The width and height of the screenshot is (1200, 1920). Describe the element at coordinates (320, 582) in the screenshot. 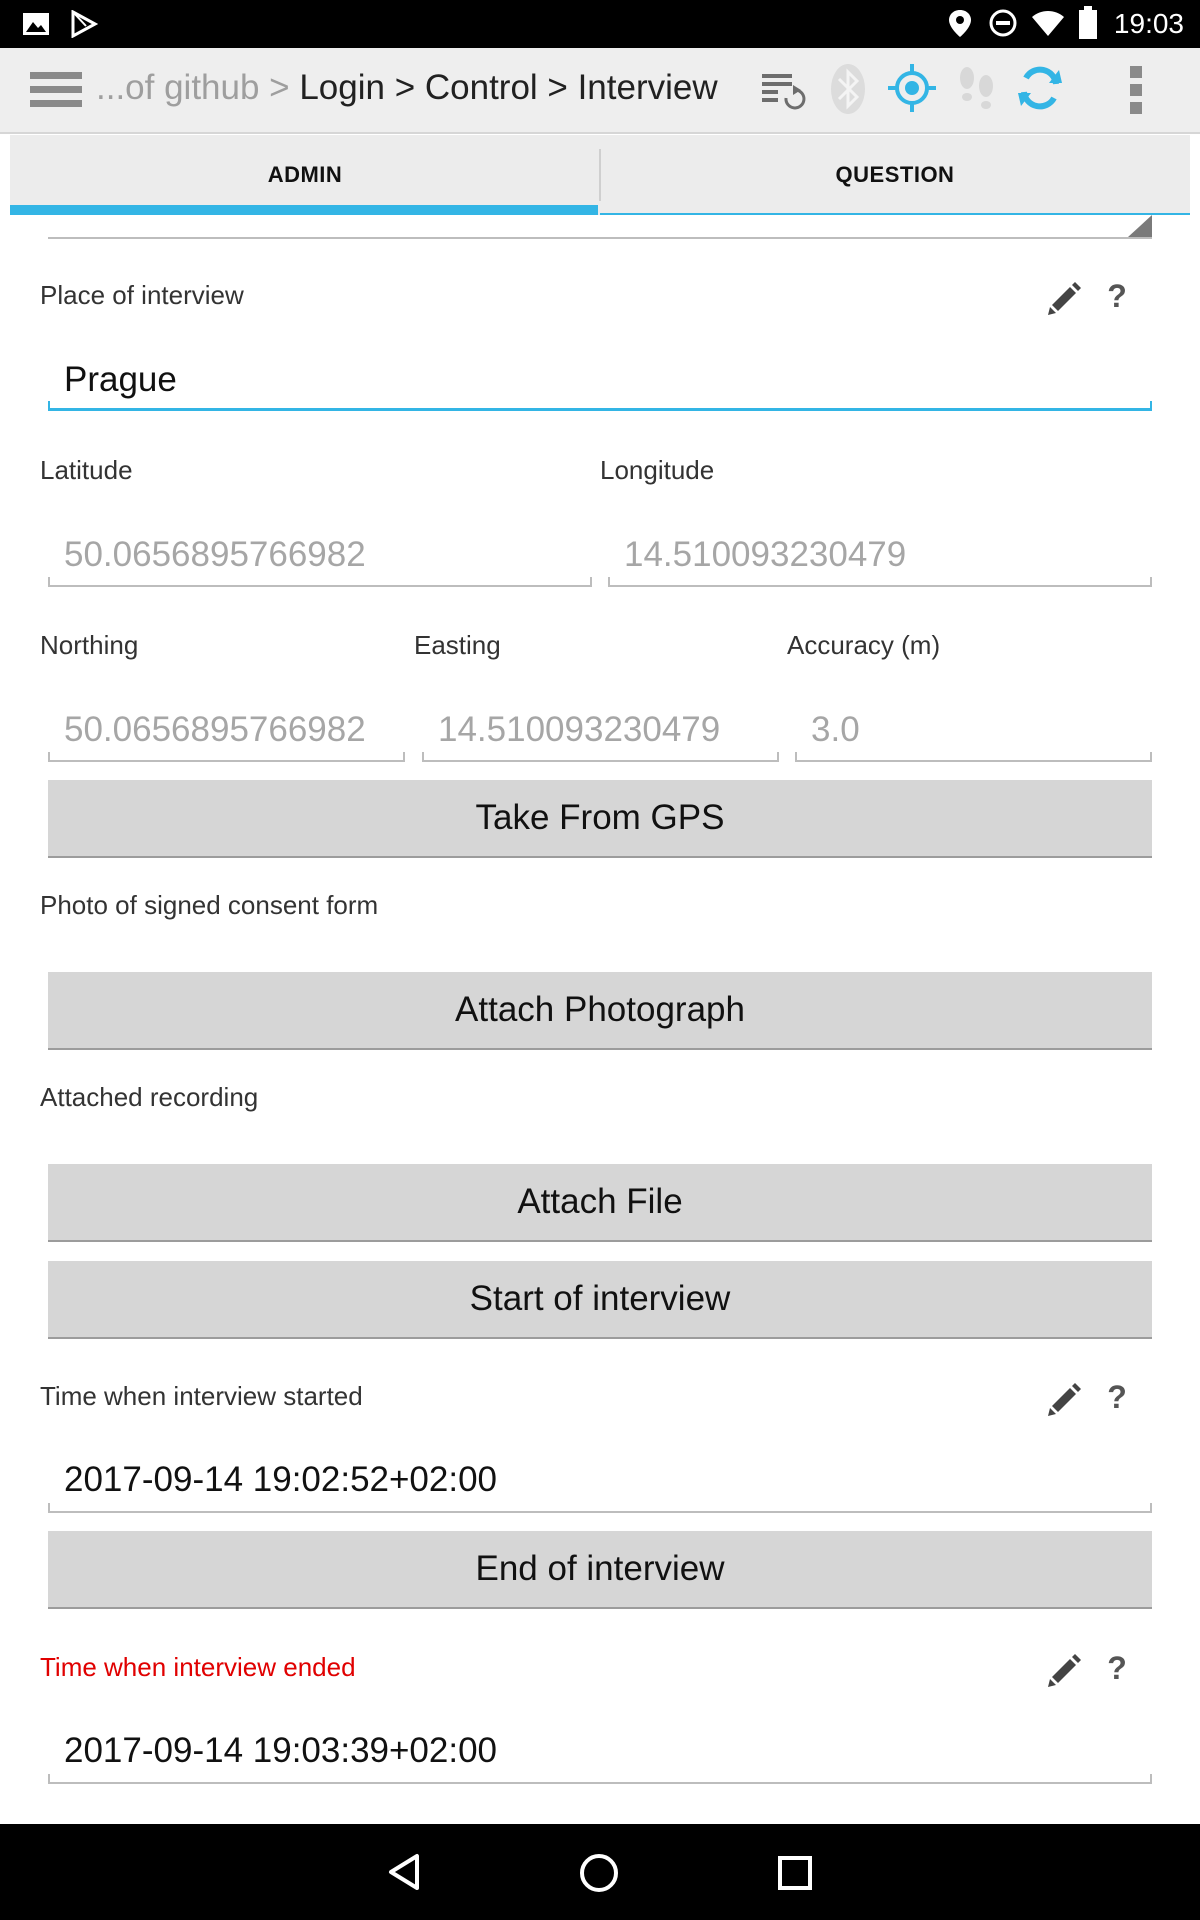

I see `latitude-underline` at that location.